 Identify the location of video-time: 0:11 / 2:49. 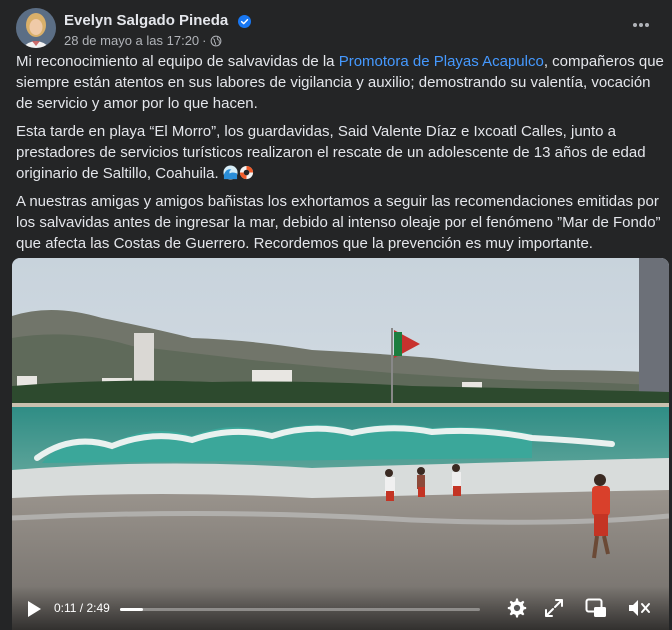
(82, 608).